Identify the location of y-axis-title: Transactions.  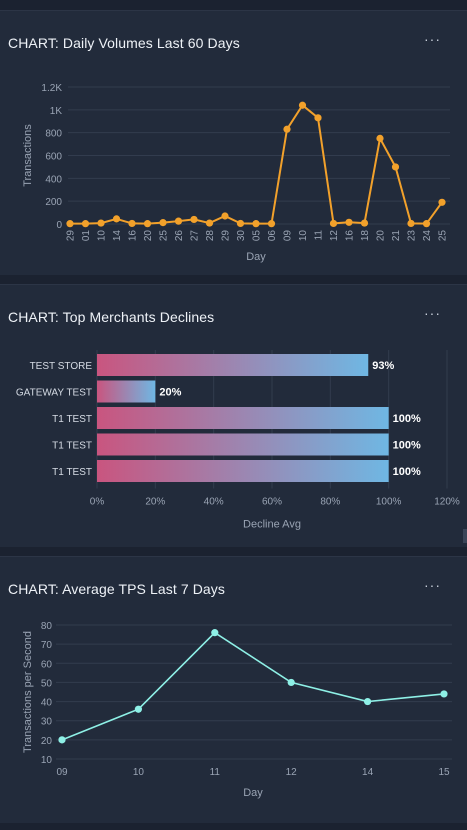
(28, 155).